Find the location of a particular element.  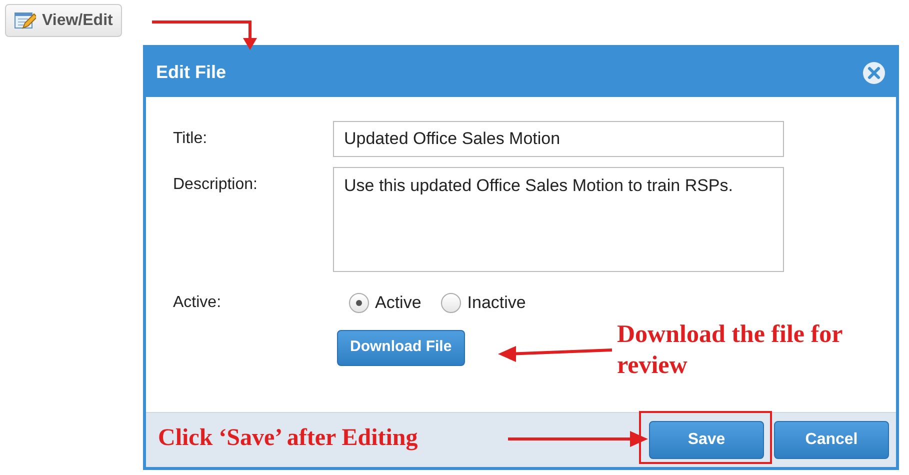

description-field: Use this updated Office Sales Motion to train RSPs. is located at coordinates (558, 219).